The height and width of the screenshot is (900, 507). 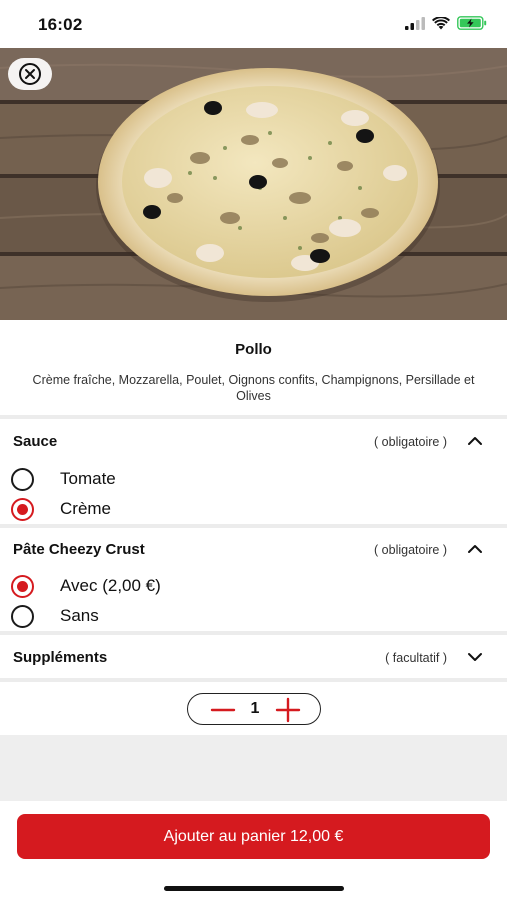 What do you see at coordinates (79, 549) in the screenshot?
I see `section-title: Pâte Cheezy Crust` at bounding box center [79, 549].